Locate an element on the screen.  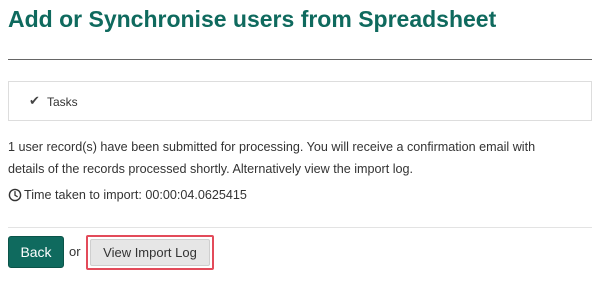
check-icon: ✔ is located at coordinates (34, 100).